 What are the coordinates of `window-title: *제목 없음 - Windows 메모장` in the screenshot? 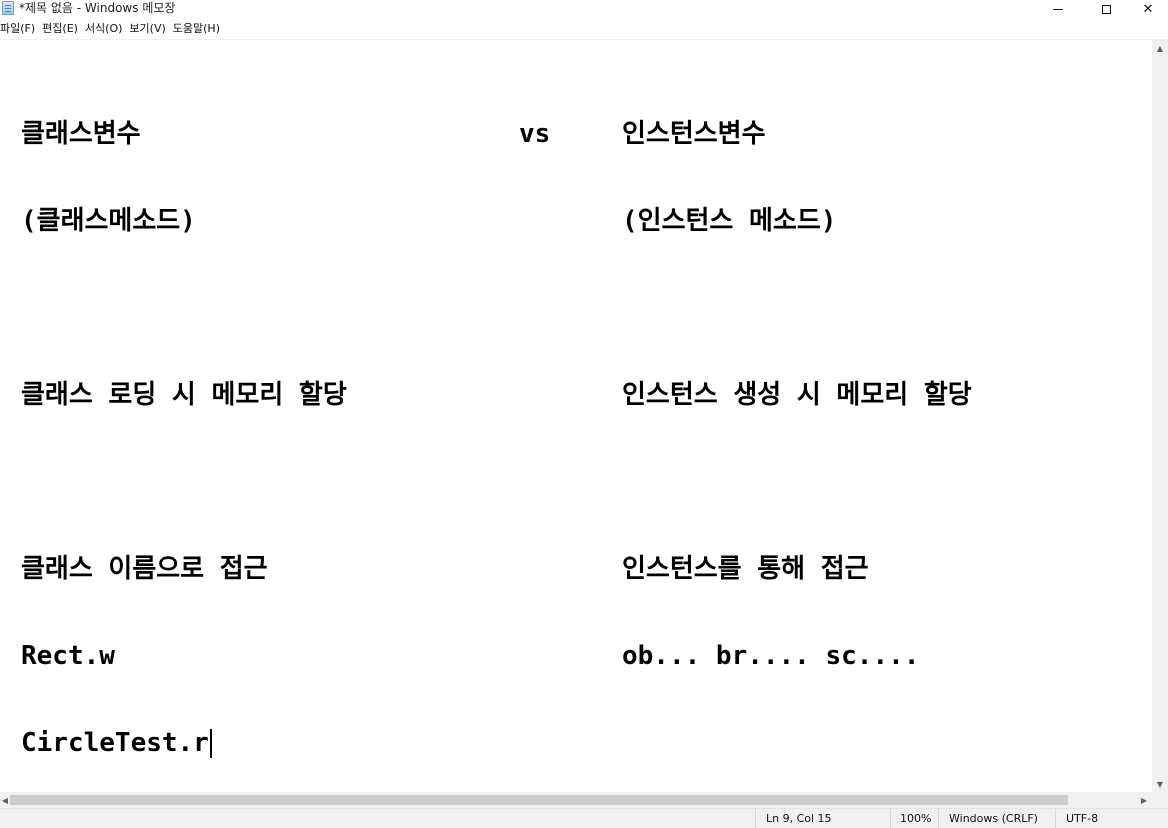 It's located at (97, 8).